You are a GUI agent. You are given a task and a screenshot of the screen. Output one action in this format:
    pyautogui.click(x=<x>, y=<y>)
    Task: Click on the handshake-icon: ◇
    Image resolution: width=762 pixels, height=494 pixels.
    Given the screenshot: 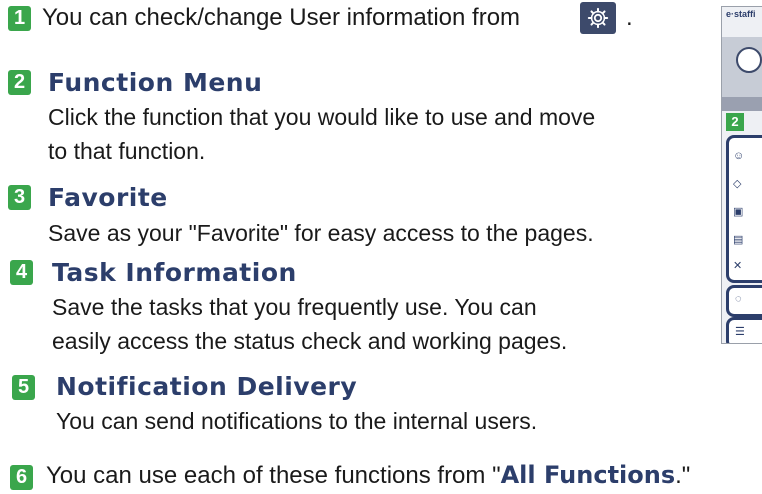 What is the action you would take?
    pyautogui.click(x=737, y=184)
    